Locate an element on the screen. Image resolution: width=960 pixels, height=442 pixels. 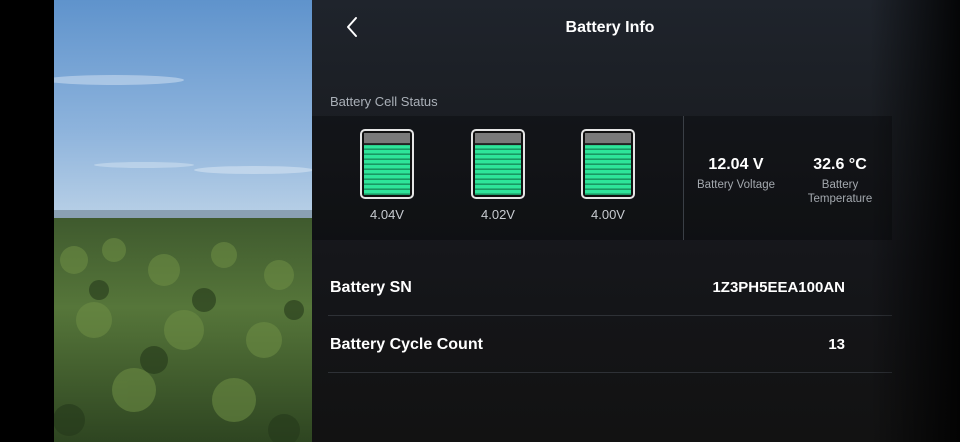
battery-temperature-value: 32.6 °C is located at coordinates (840, 164).